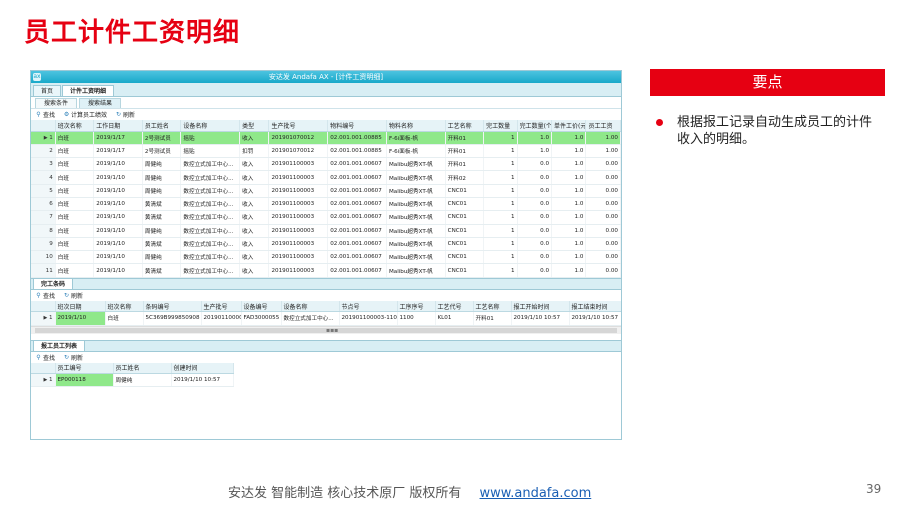 This screenshot has width=907, height=509. What do you see at coordinates (416, 126) in the screenshot?
I see `col-material-name: 物料名称` at bounding box center [416, 126].